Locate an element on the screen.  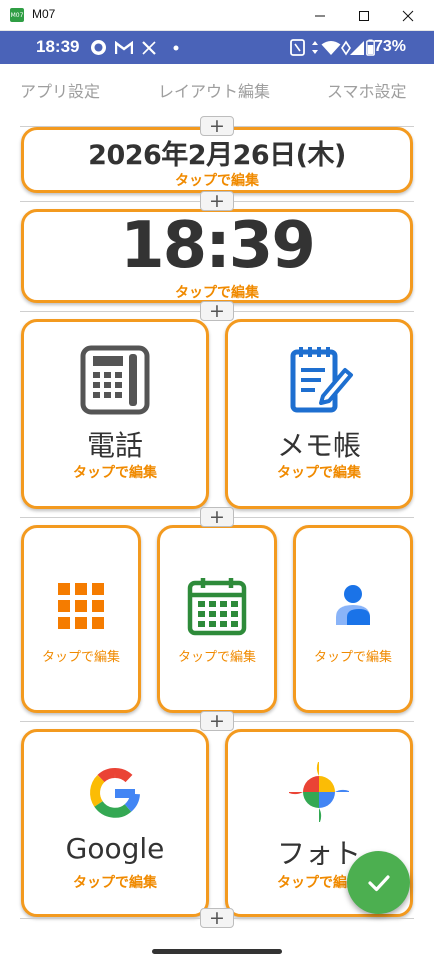
gmail-icon is located at coordinates (124, 47).